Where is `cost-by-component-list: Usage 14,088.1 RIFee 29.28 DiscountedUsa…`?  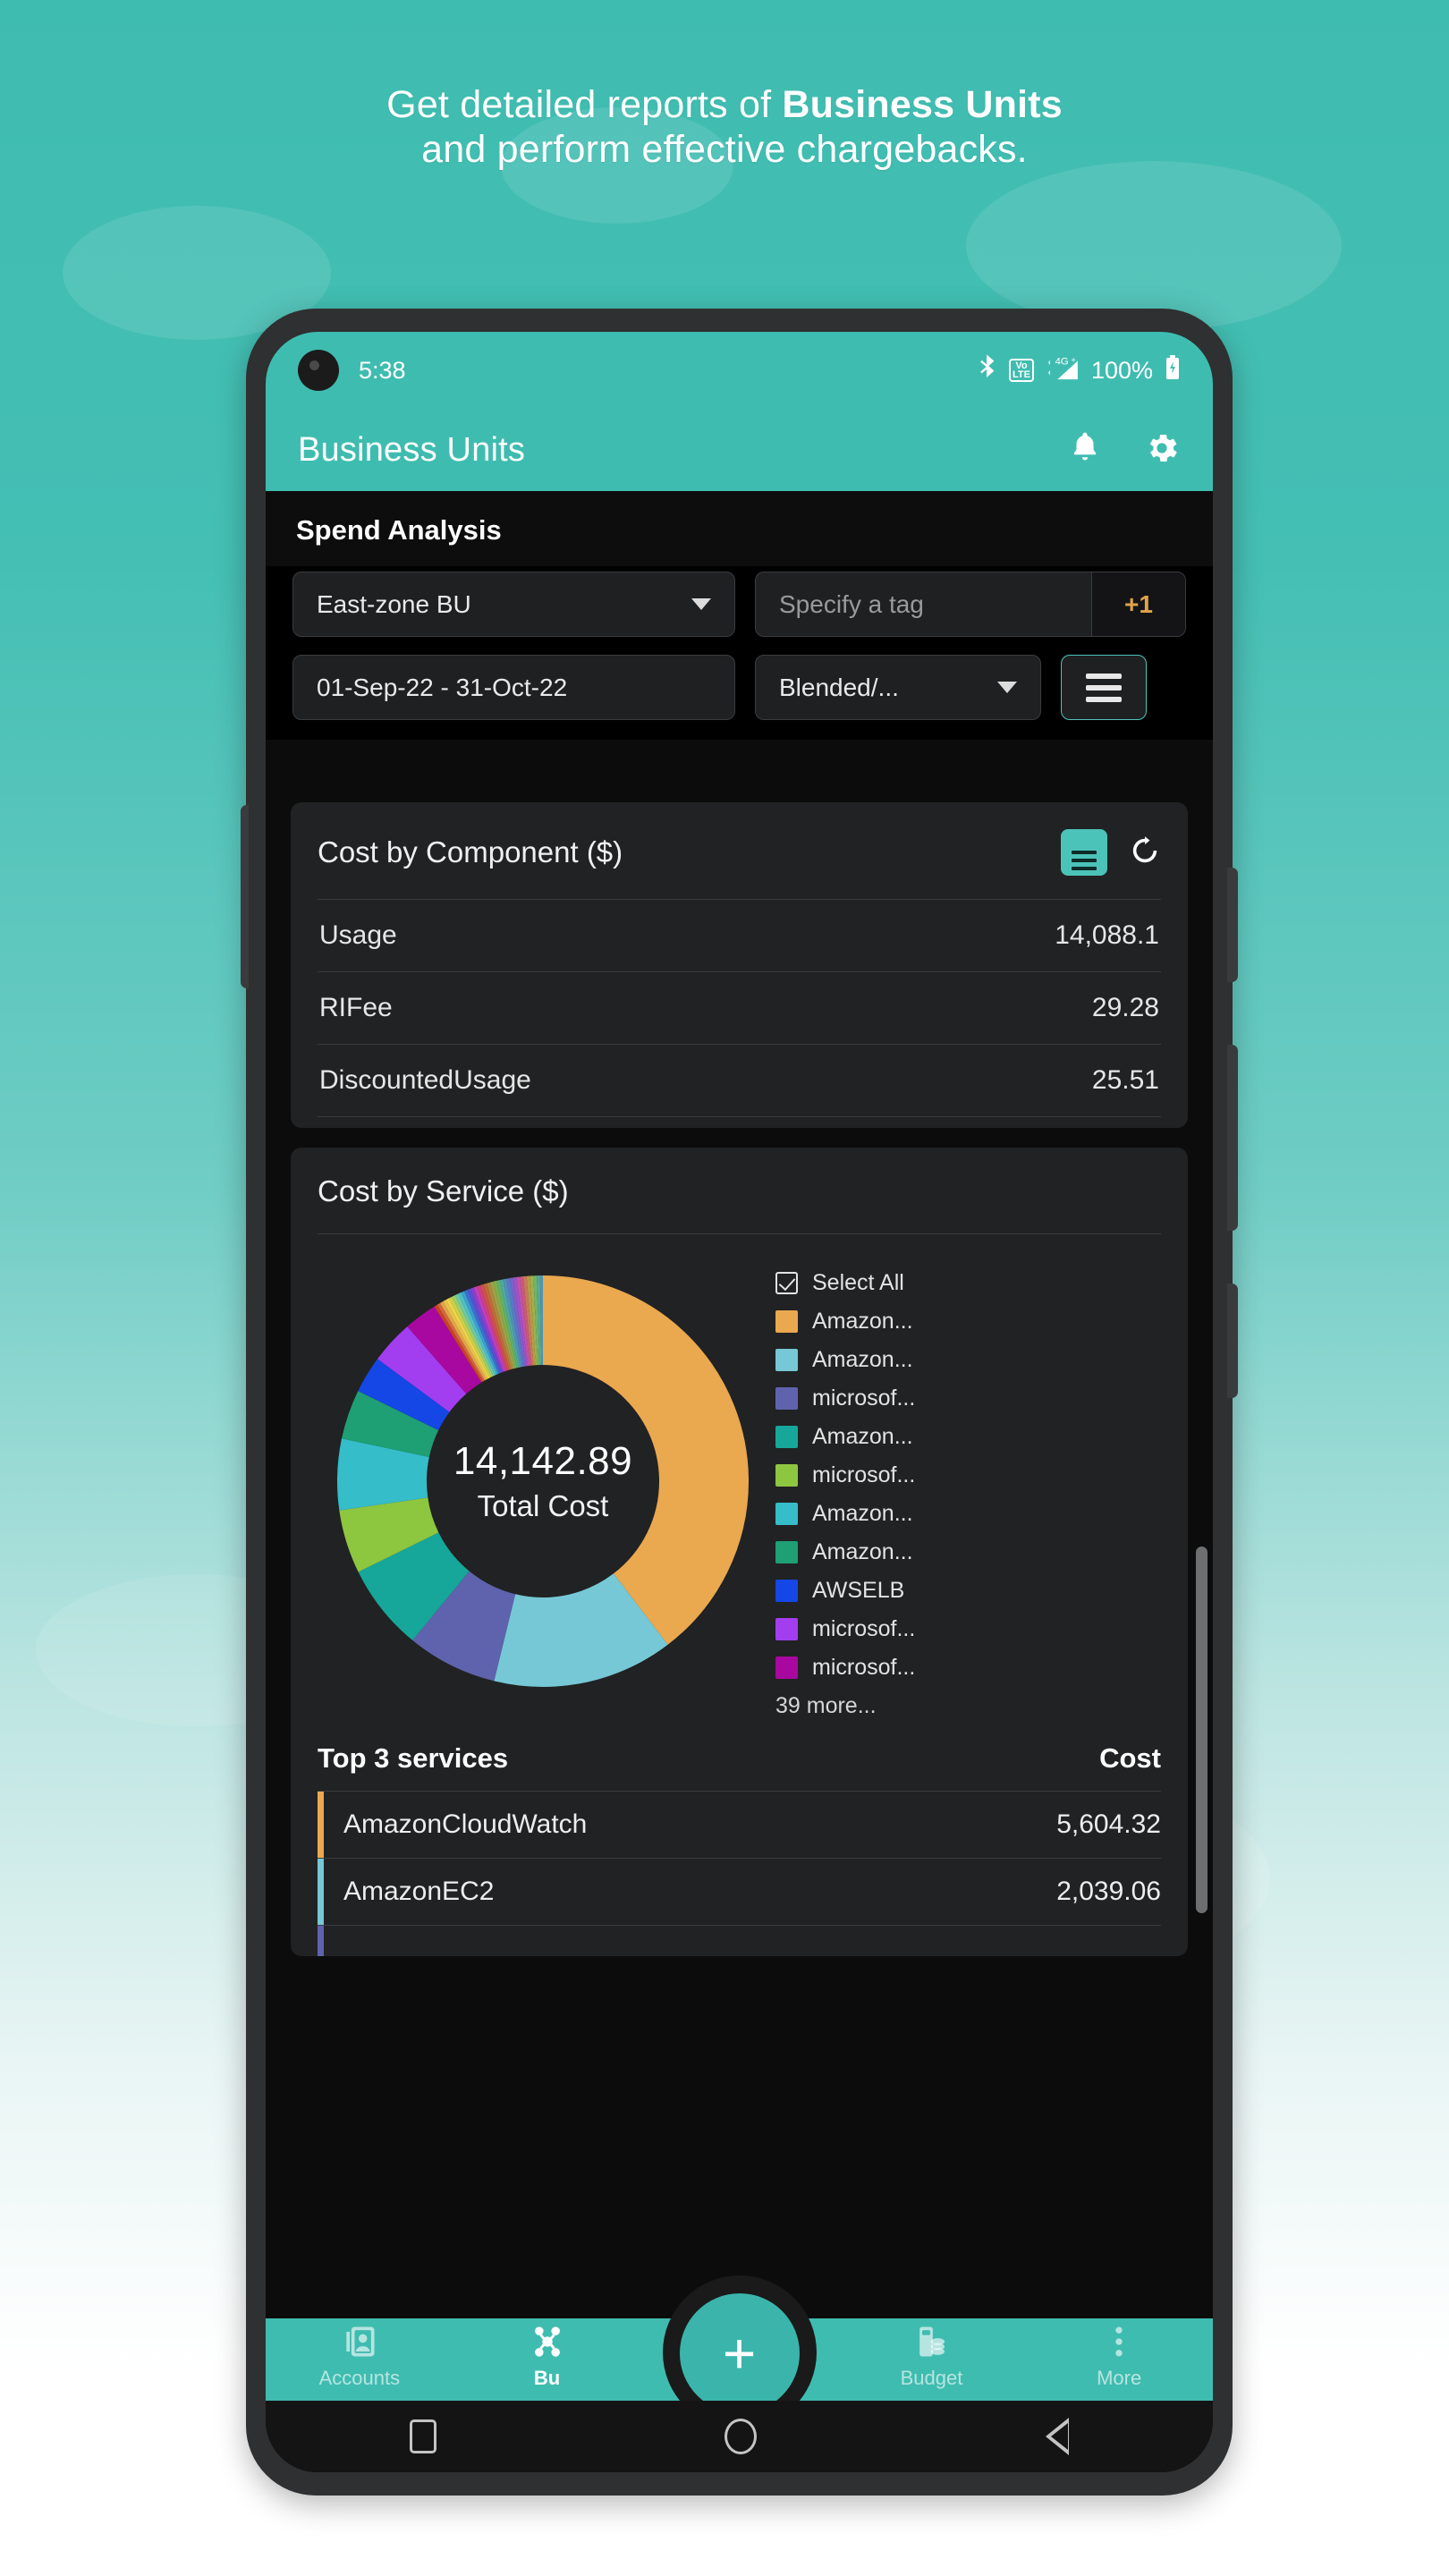 cost-by-component-list: Usage 14,088.1 RIFee 29.28 DiscountedUsa… is located at coordinates (739, 1013).